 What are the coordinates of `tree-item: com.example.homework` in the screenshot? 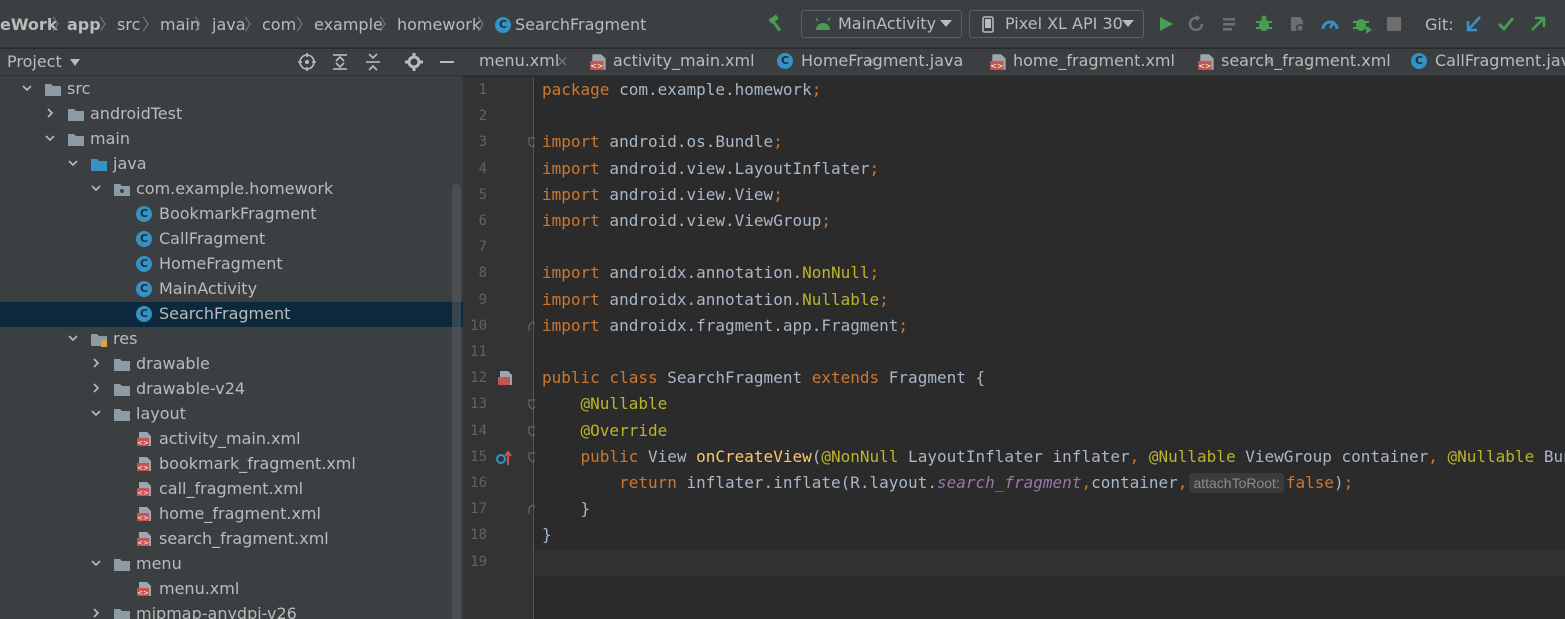 It's located at (231, 189).